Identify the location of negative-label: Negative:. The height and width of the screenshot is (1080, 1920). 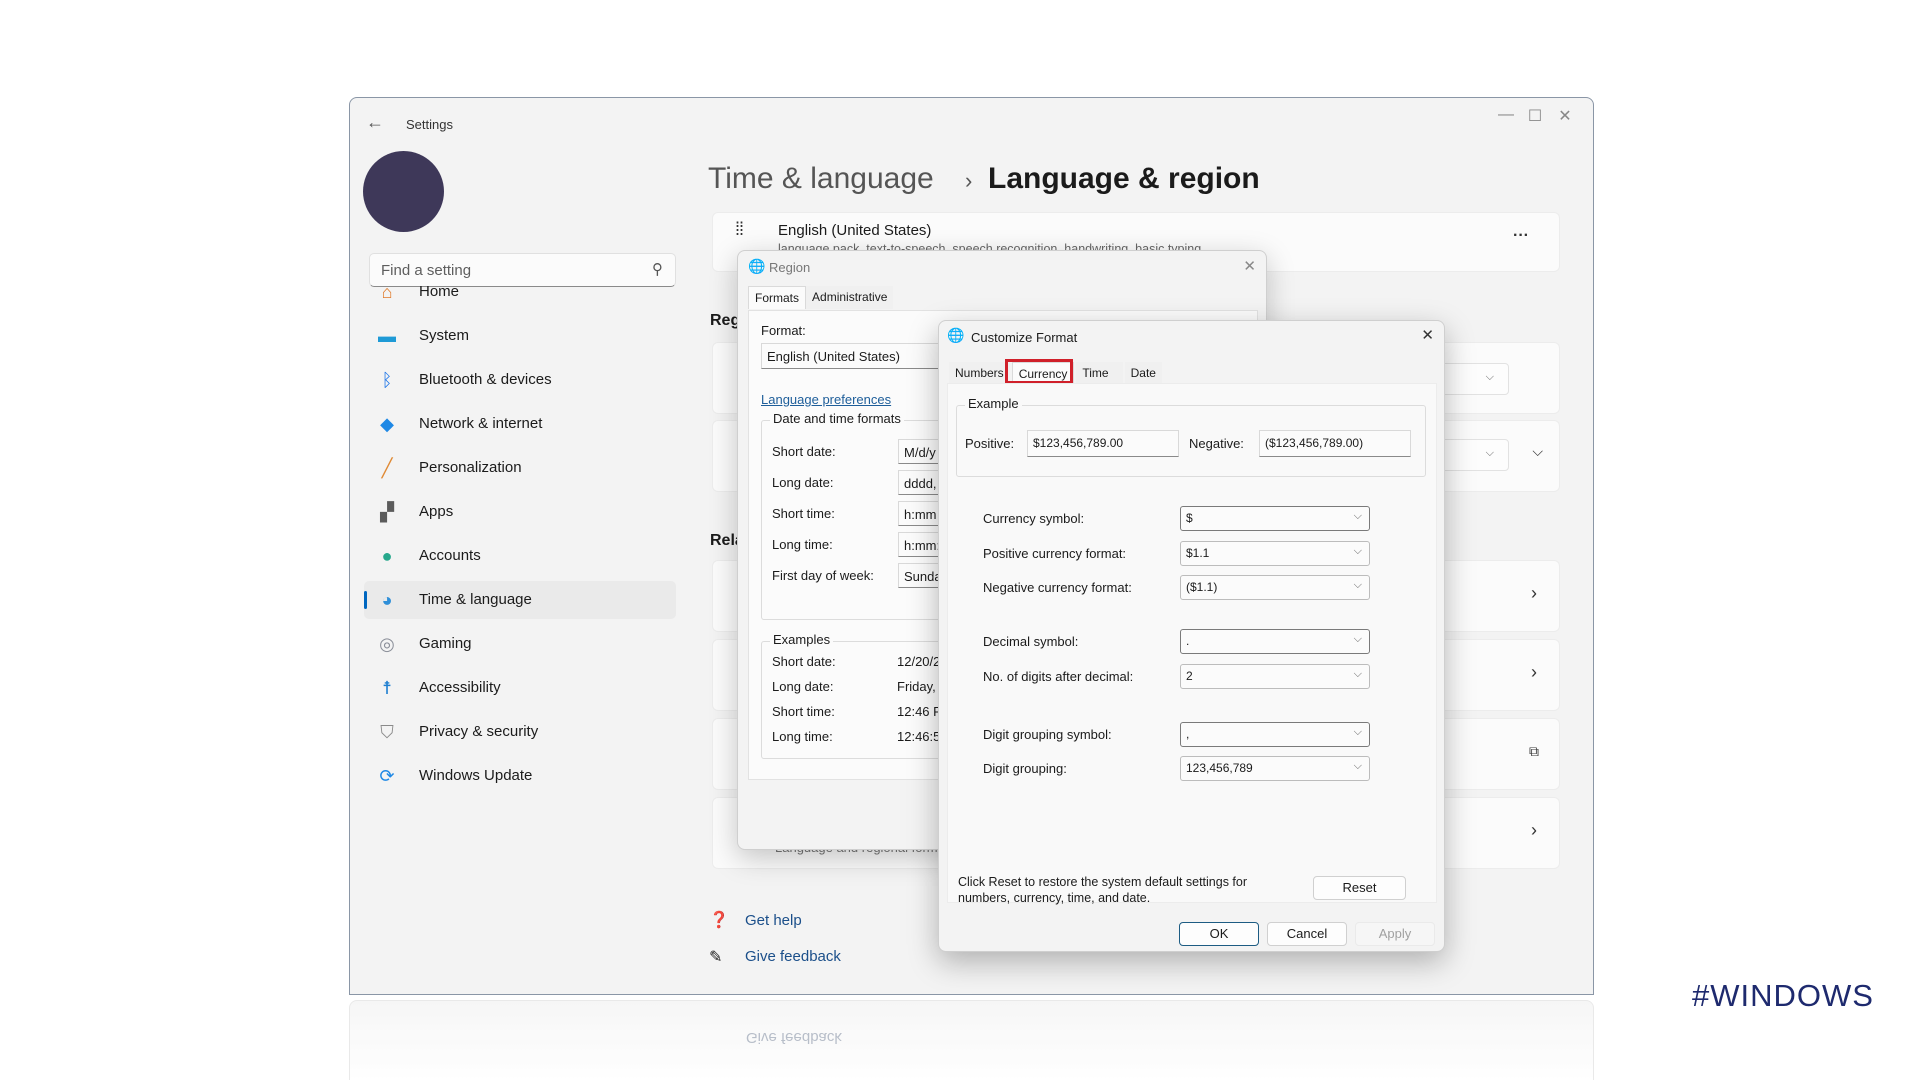
(1216, 443).